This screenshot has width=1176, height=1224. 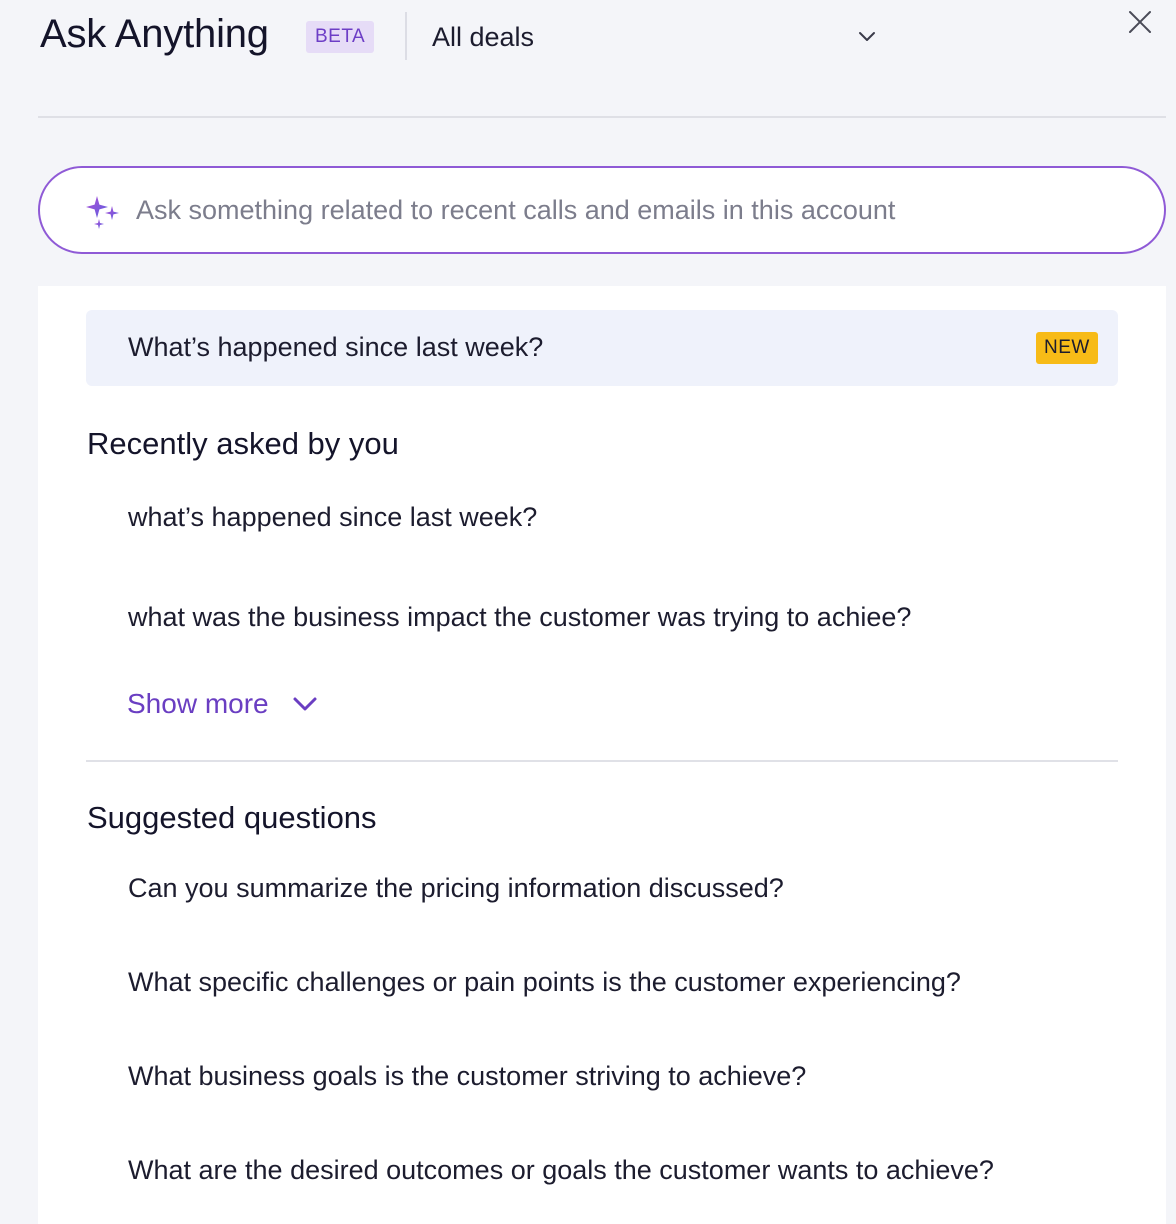 What do you see at coordinates (198, 703) in the screenshot?
I see `show-more-label: Show more` at bounding box center [198, 703].